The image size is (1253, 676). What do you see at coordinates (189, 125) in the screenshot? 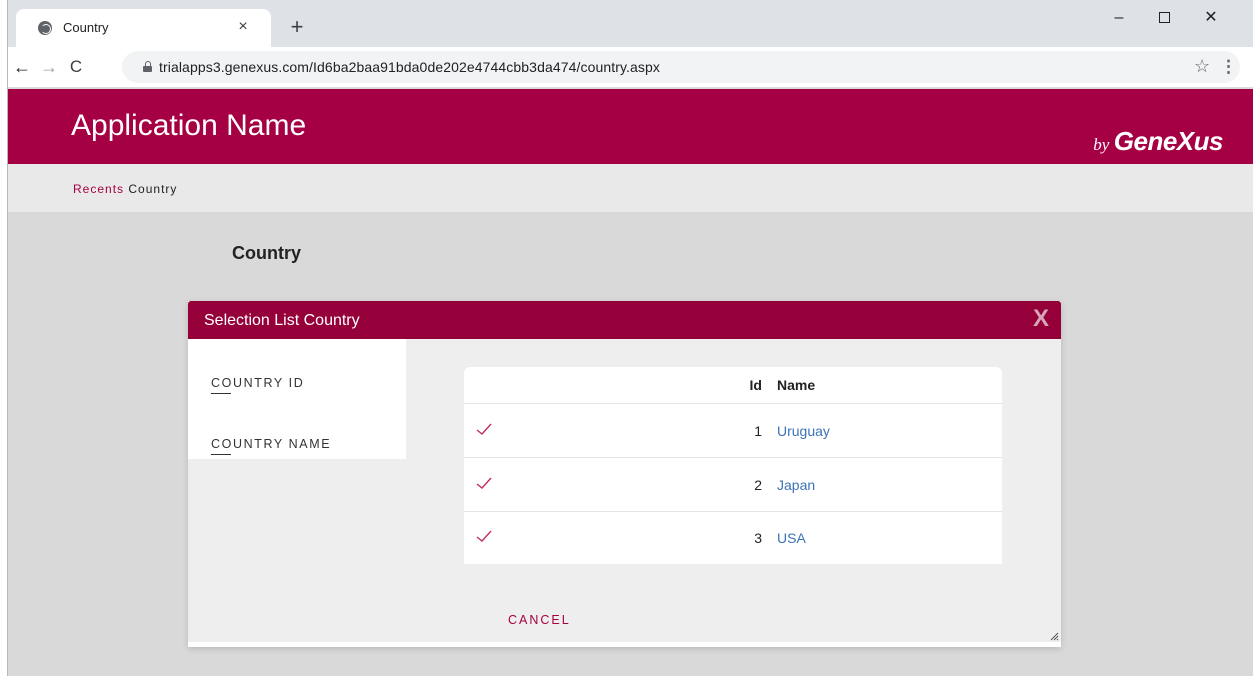
I see `app-name: Application Name` at bounding box center [189, 125].